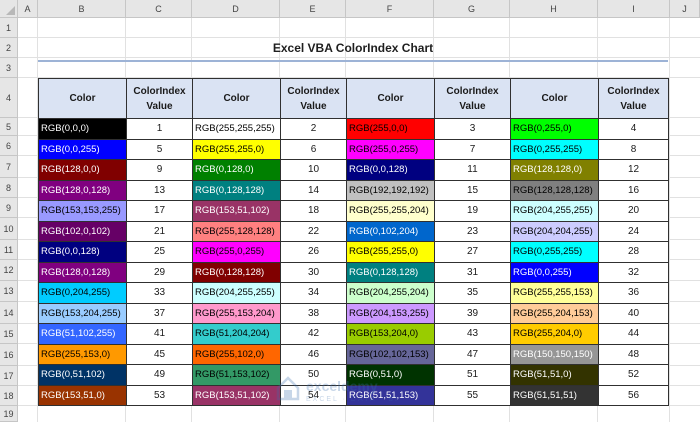 The width and height of the screenshot is (700, 422). Describe the element at coordinates (554, 149) in the screenshot. I see `color-swatch-cell: RGB(0,255,255)` at that location.